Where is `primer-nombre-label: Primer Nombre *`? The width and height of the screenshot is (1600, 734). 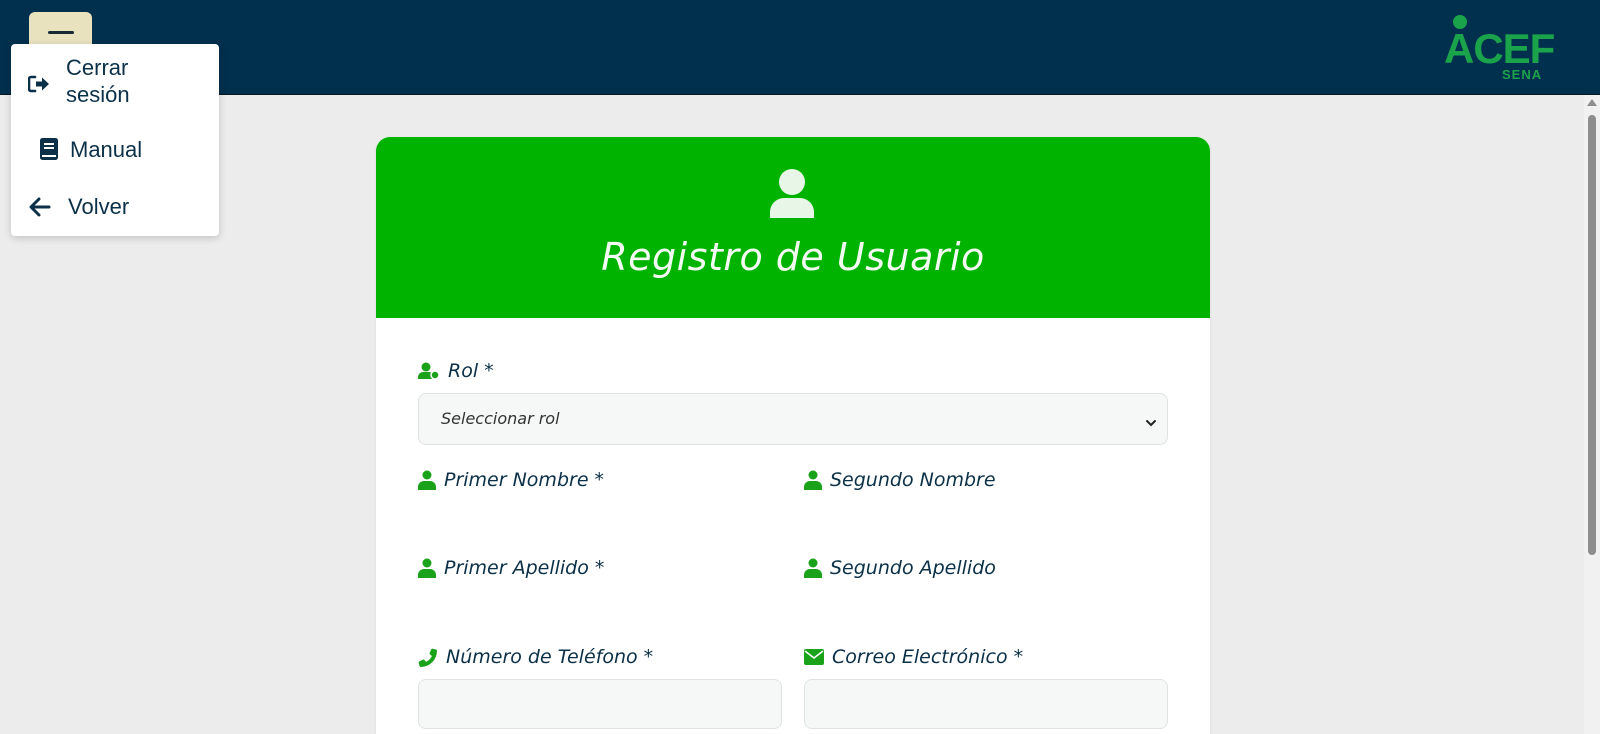 primer-nombre-label: Primer Nombre * is located at coordinates (511, 480).